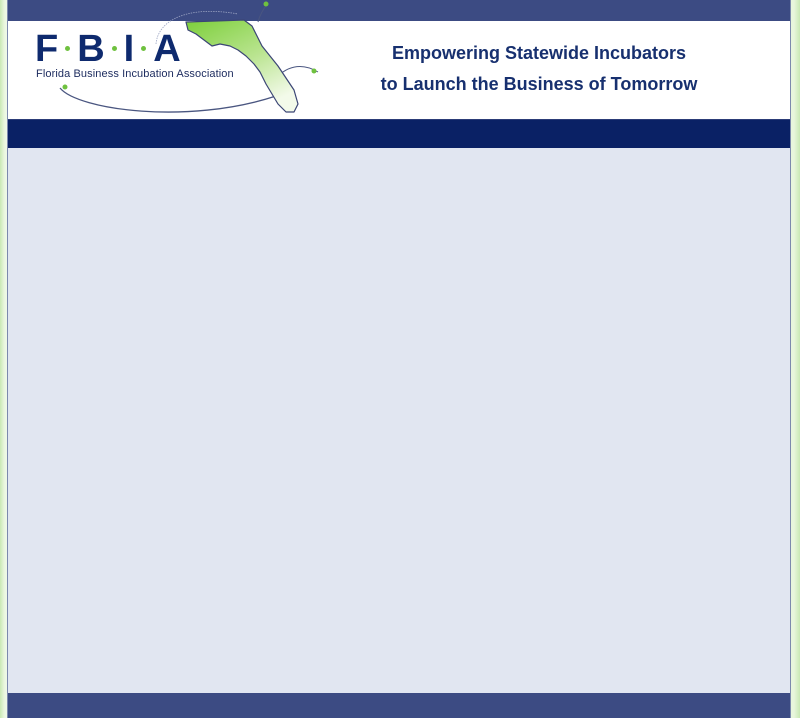 This screenshot has height=718, width=800. Describe the element at coordinates (539, 84) in the screenshot. I see `tagline-line-2: to Launch the Business of Tomorrow` at that location.